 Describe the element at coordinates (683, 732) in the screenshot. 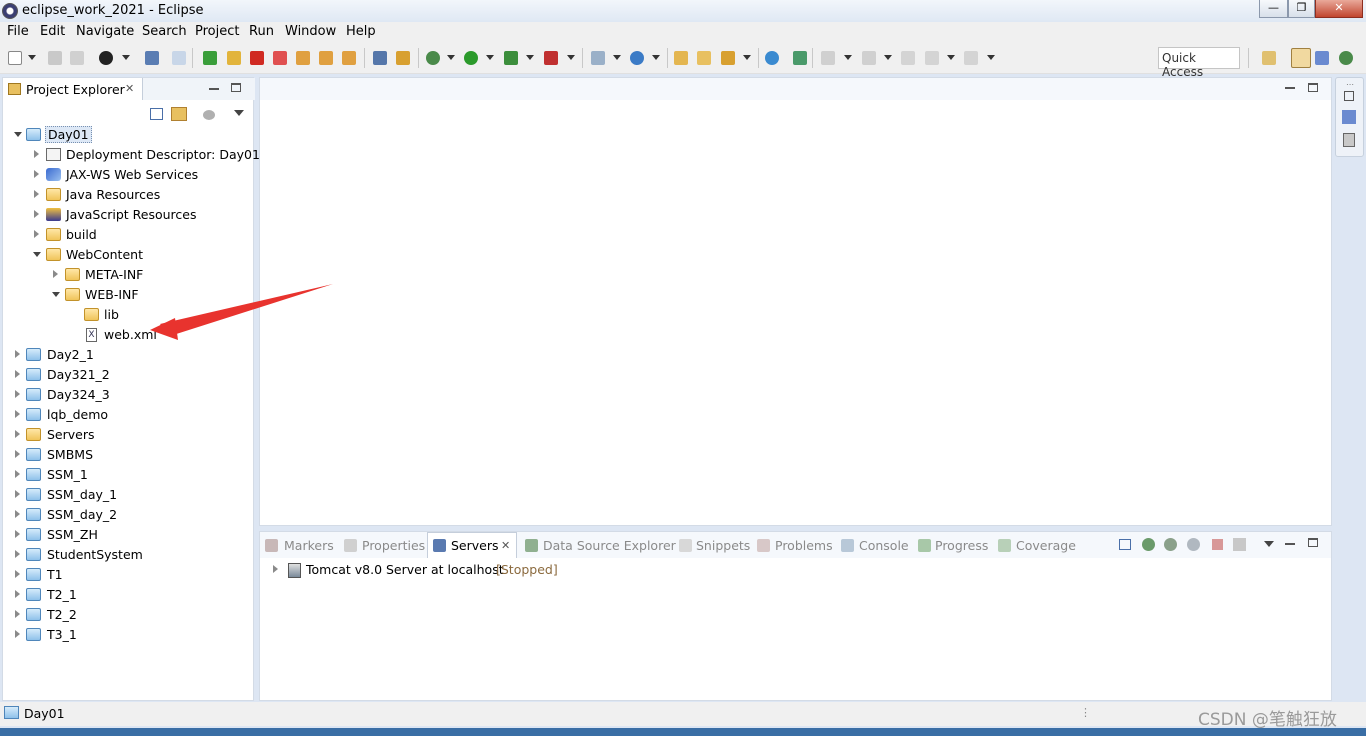

I see `taskbar` at that location.